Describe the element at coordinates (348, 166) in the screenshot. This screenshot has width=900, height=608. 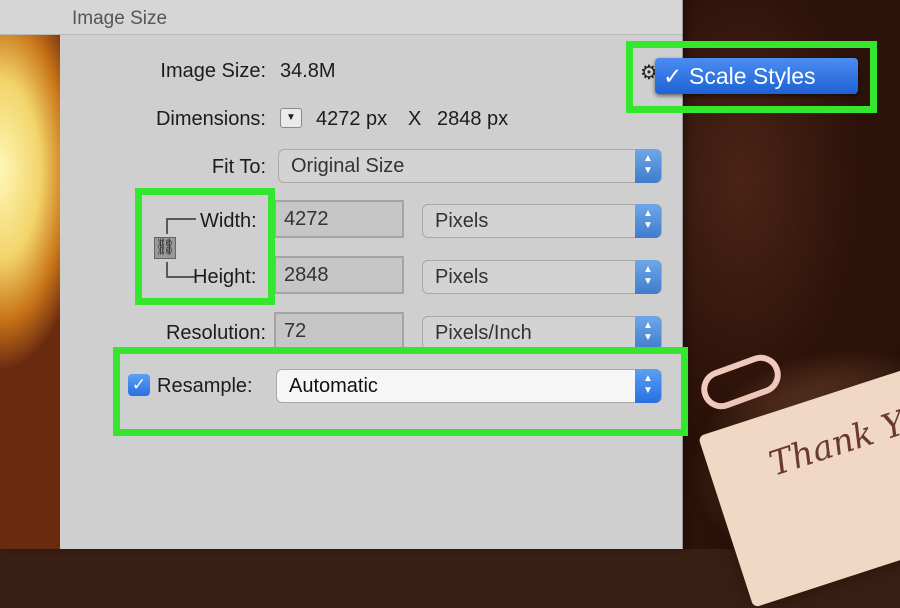
I see `fit-to-value: Original Size` at that location.